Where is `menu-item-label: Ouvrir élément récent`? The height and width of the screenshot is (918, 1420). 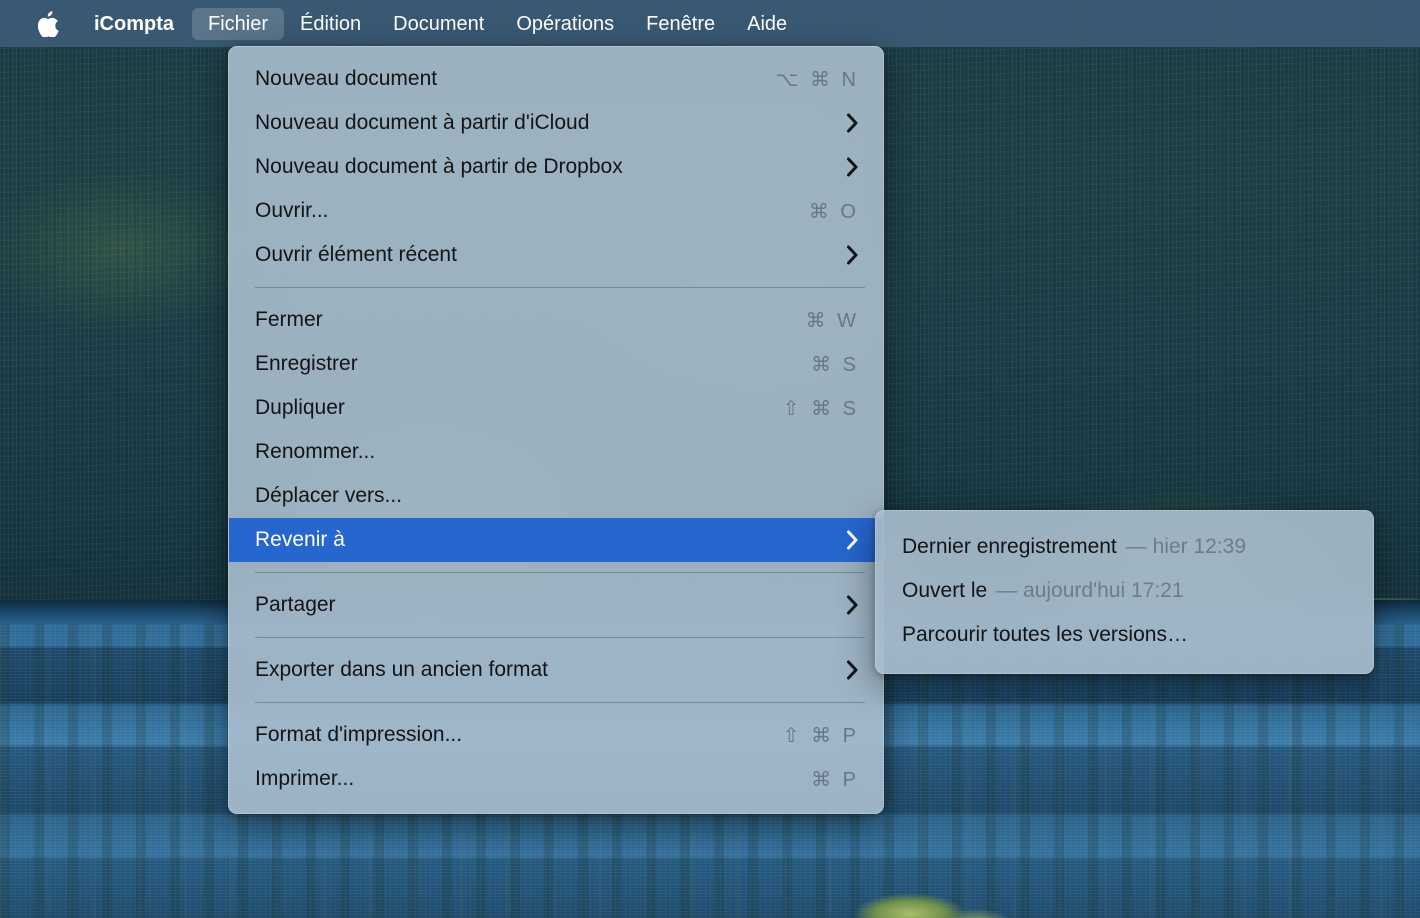
menu-item-label: Ouvrir élément récent is located at coordinates (356, 254).